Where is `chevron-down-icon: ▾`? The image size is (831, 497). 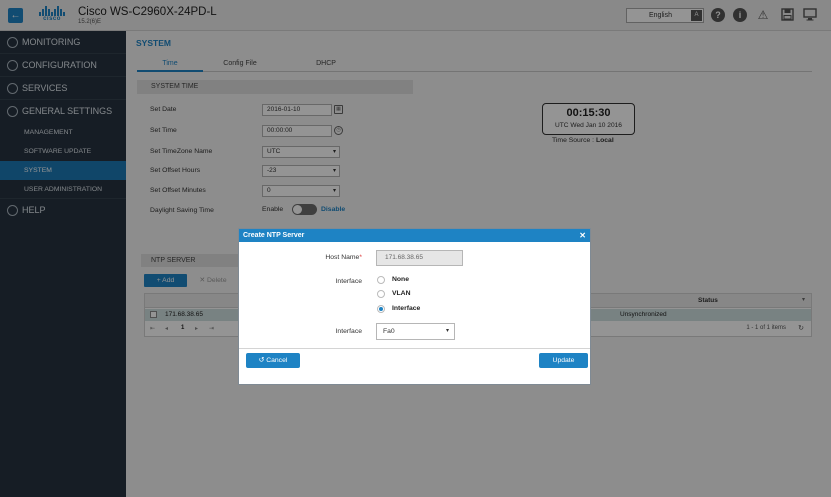
chevron-down-icon: ▾ is located at coordinates (447, 331).